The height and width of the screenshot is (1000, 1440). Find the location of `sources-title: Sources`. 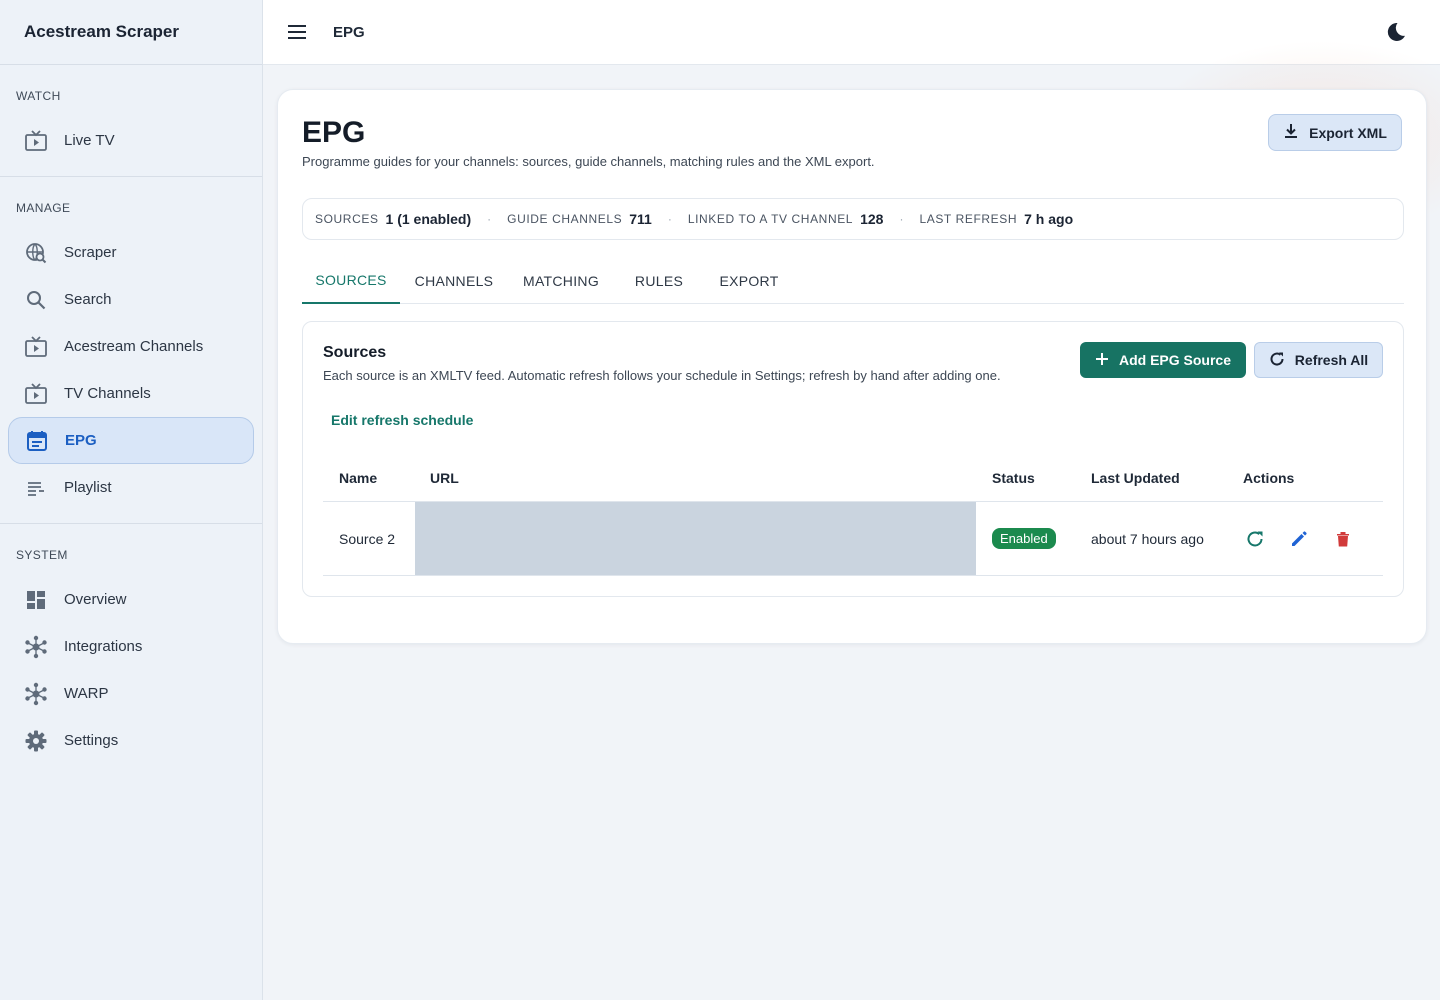

sources-title: Sources is located at coordinates (355, 352).